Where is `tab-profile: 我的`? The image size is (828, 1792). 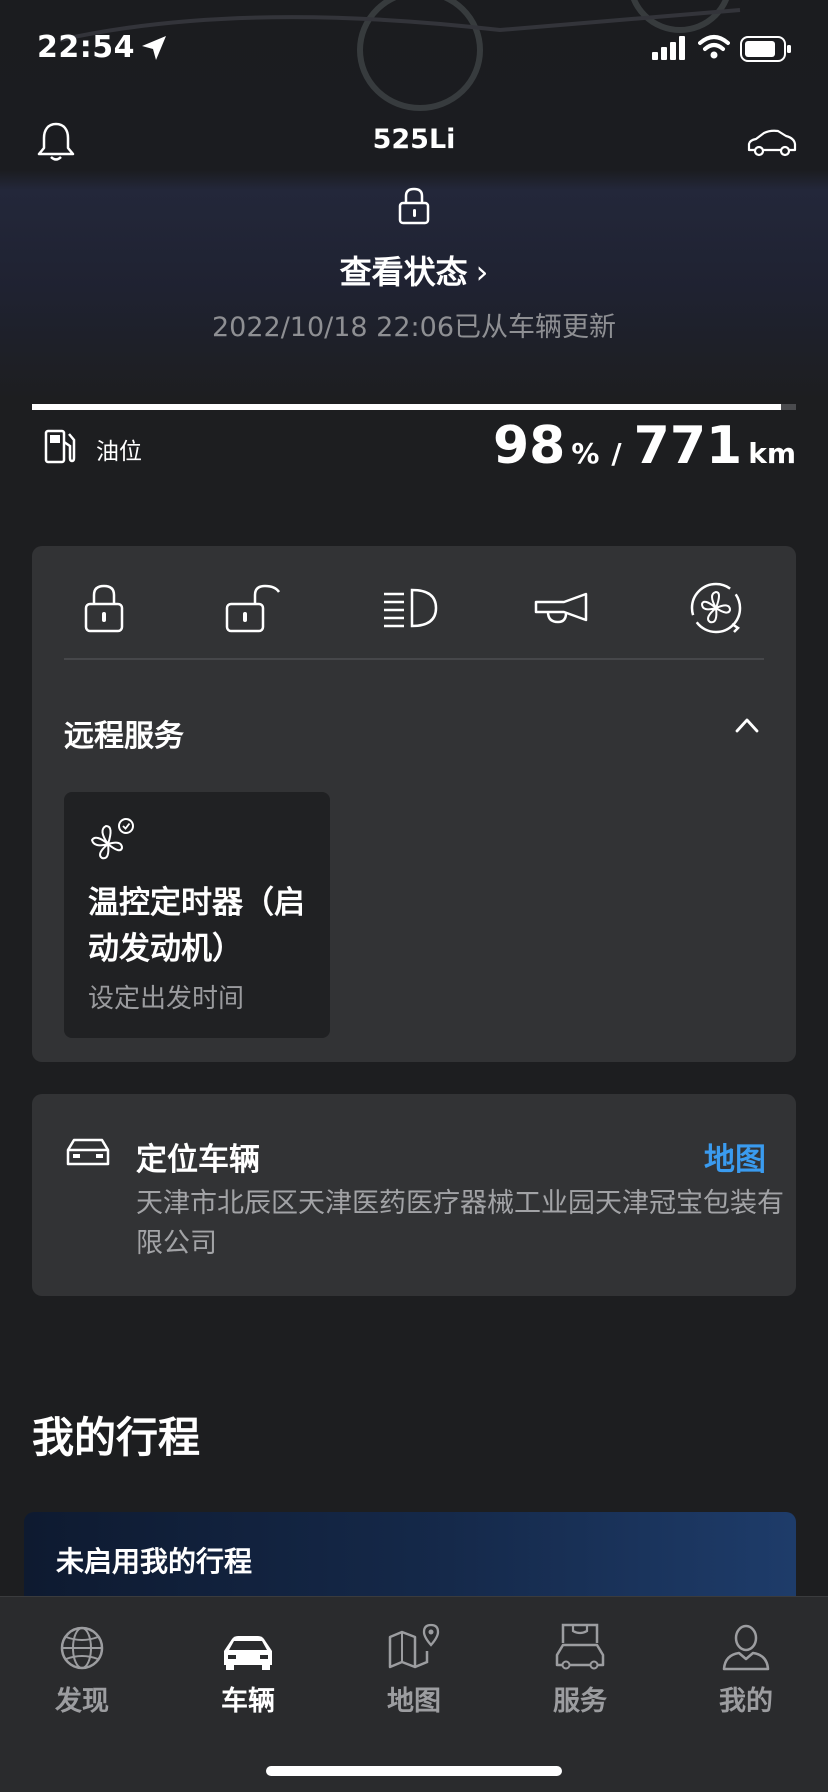
tab-profile: 我的 is located at coordinates (746, 1668).